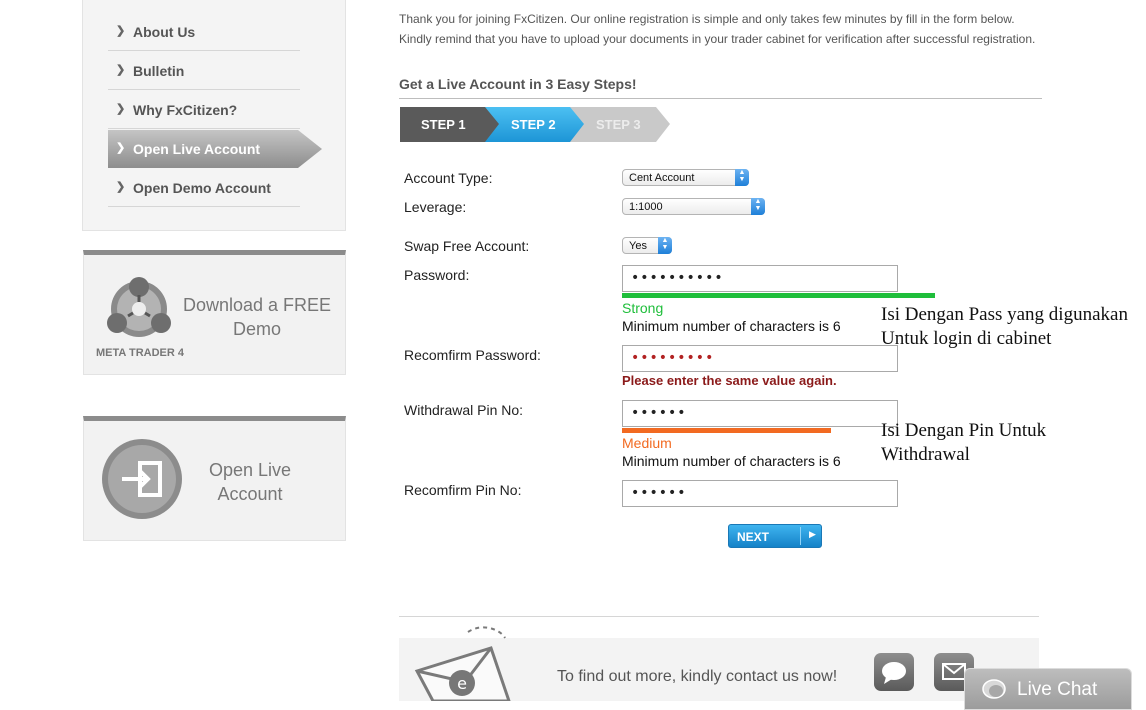  Describe the element at coordinates (726, 430) in the screenshot. I see `pin-strength-bar` at that location.